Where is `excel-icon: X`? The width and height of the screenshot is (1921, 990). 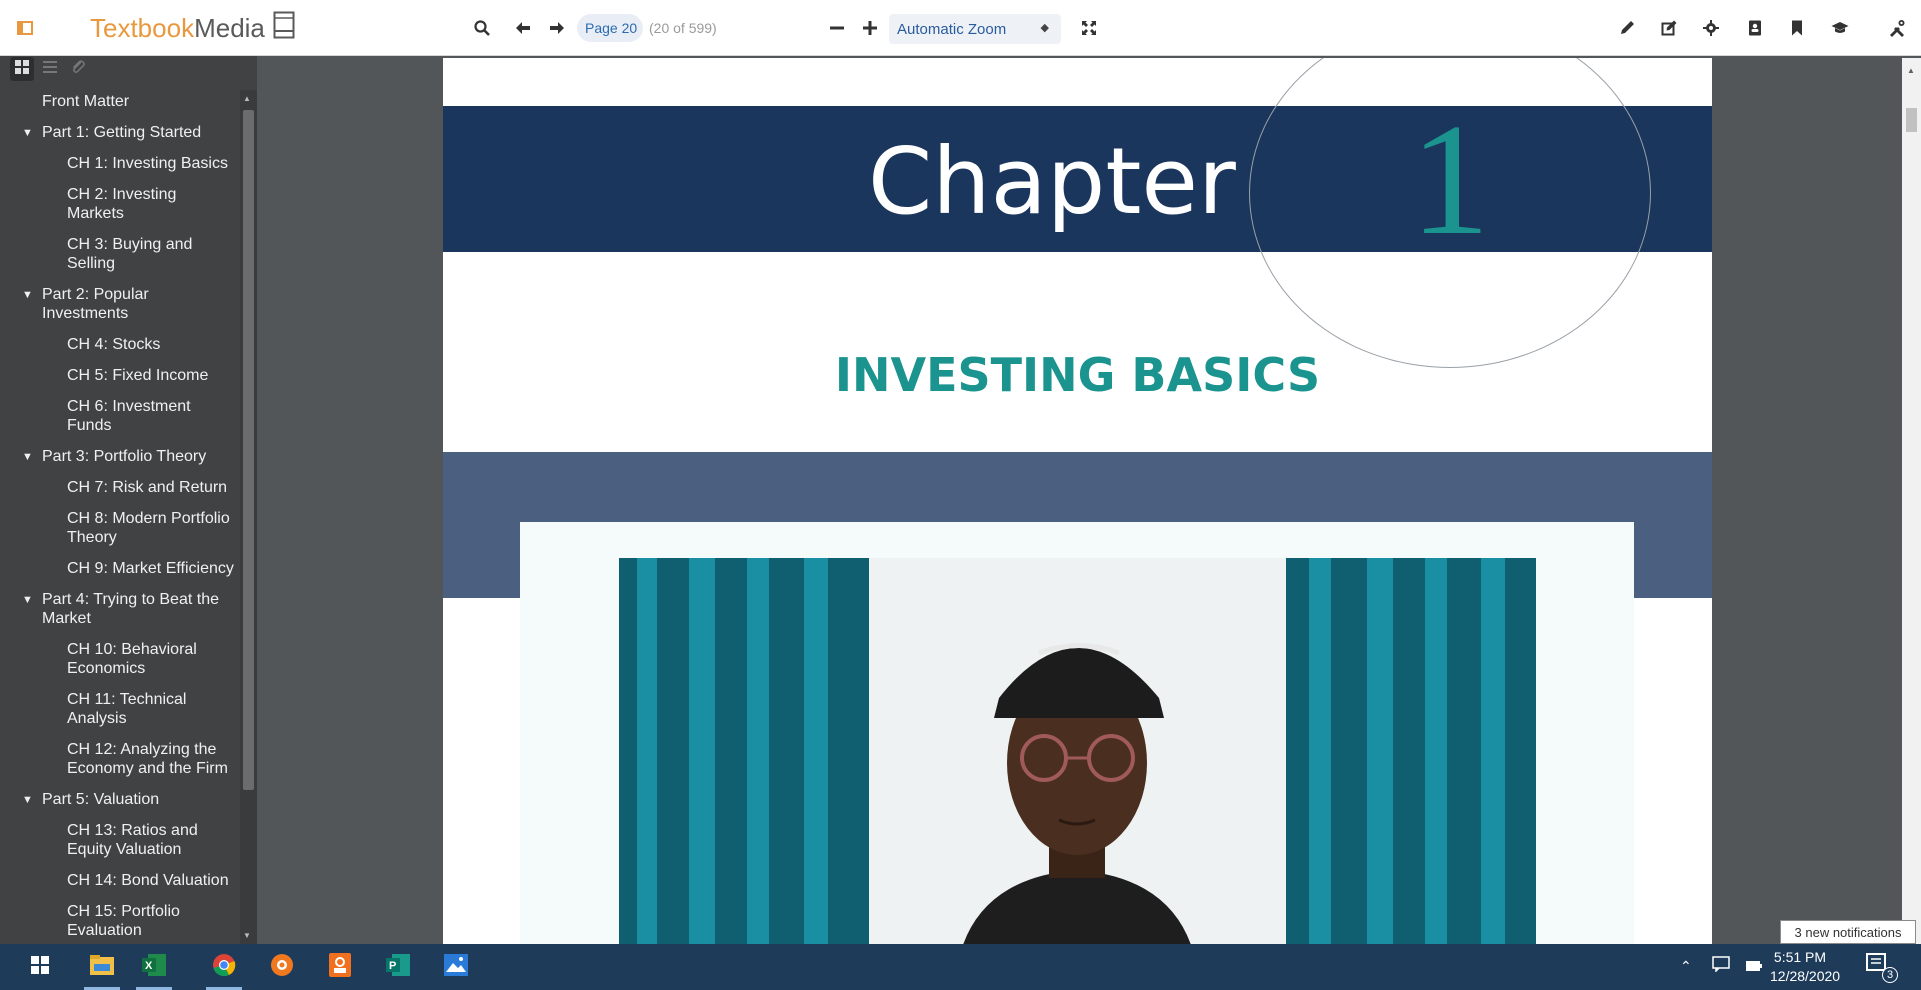
excel-icon: X is located at coordinates (154, 967).